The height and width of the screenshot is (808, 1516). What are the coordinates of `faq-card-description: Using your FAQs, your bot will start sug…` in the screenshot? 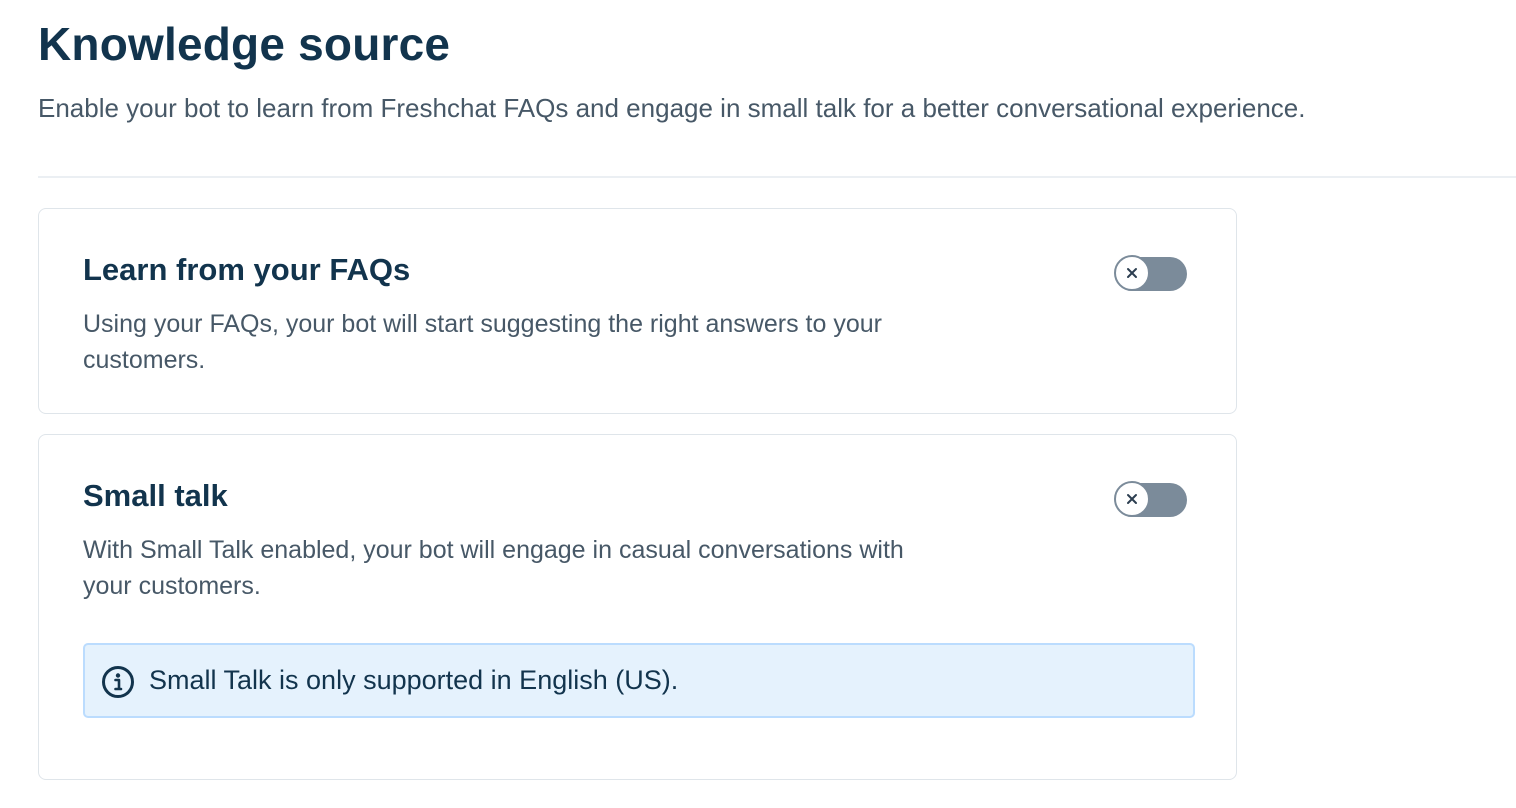 It's located at (482, 342).